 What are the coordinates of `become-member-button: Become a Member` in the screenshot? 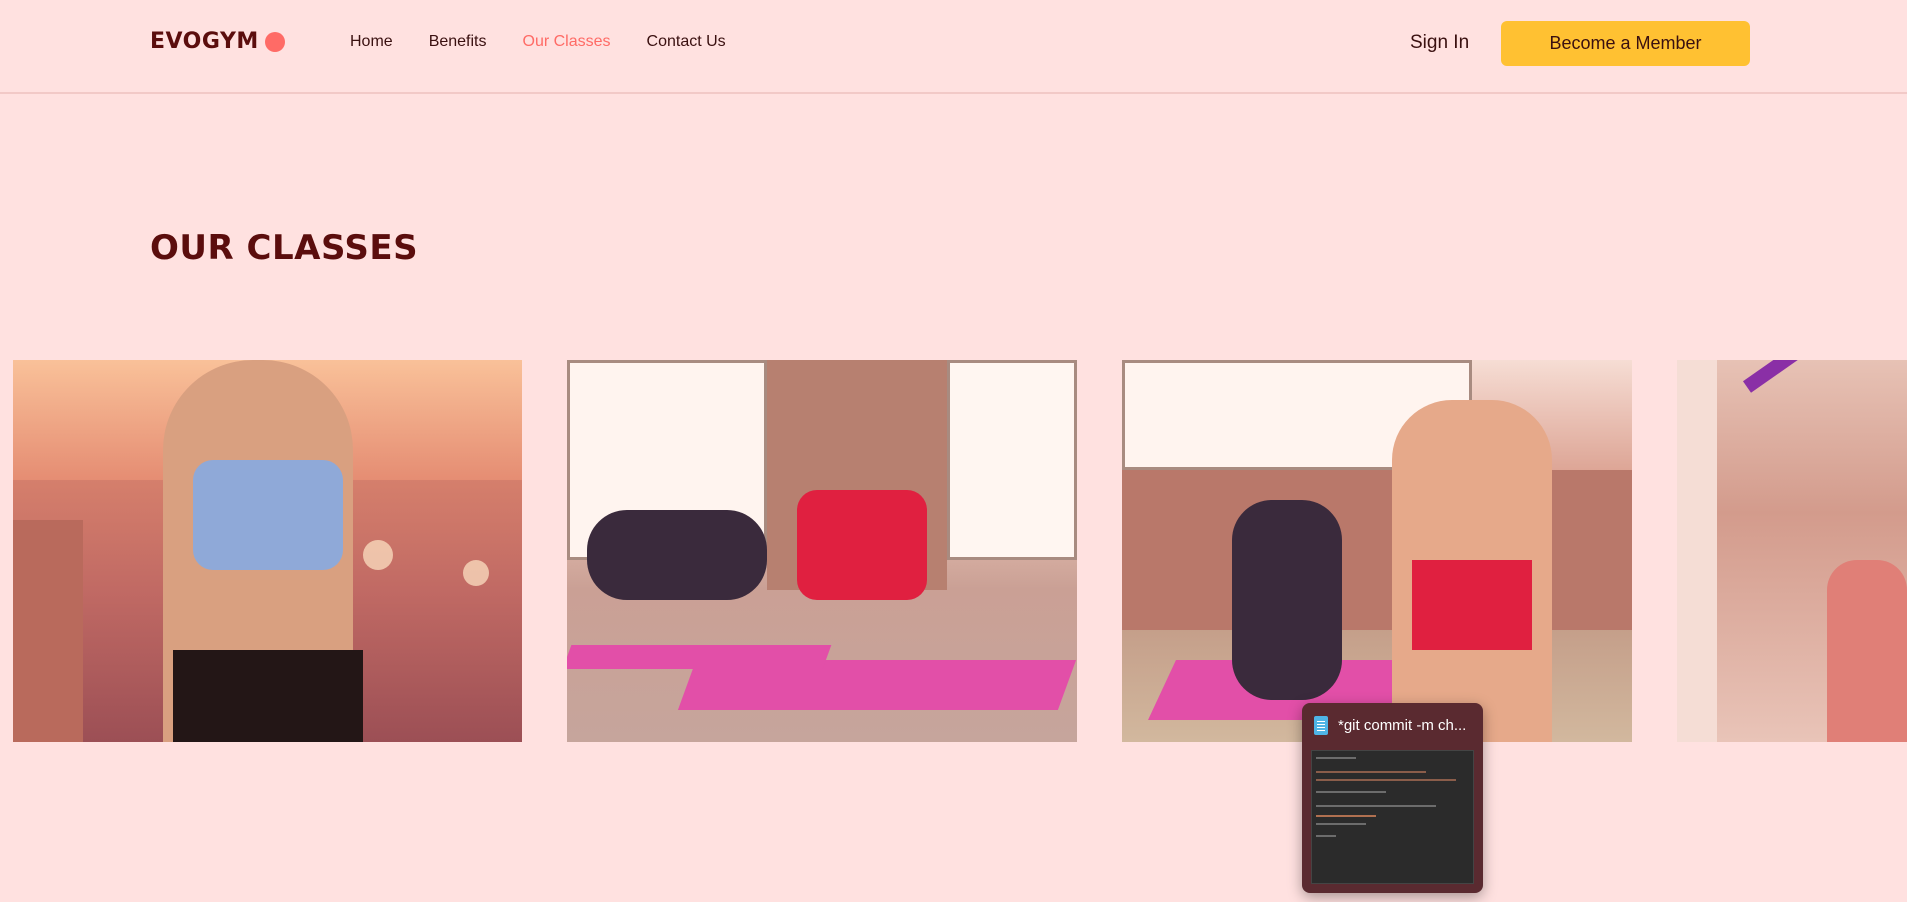 It's located at (1625, 43).